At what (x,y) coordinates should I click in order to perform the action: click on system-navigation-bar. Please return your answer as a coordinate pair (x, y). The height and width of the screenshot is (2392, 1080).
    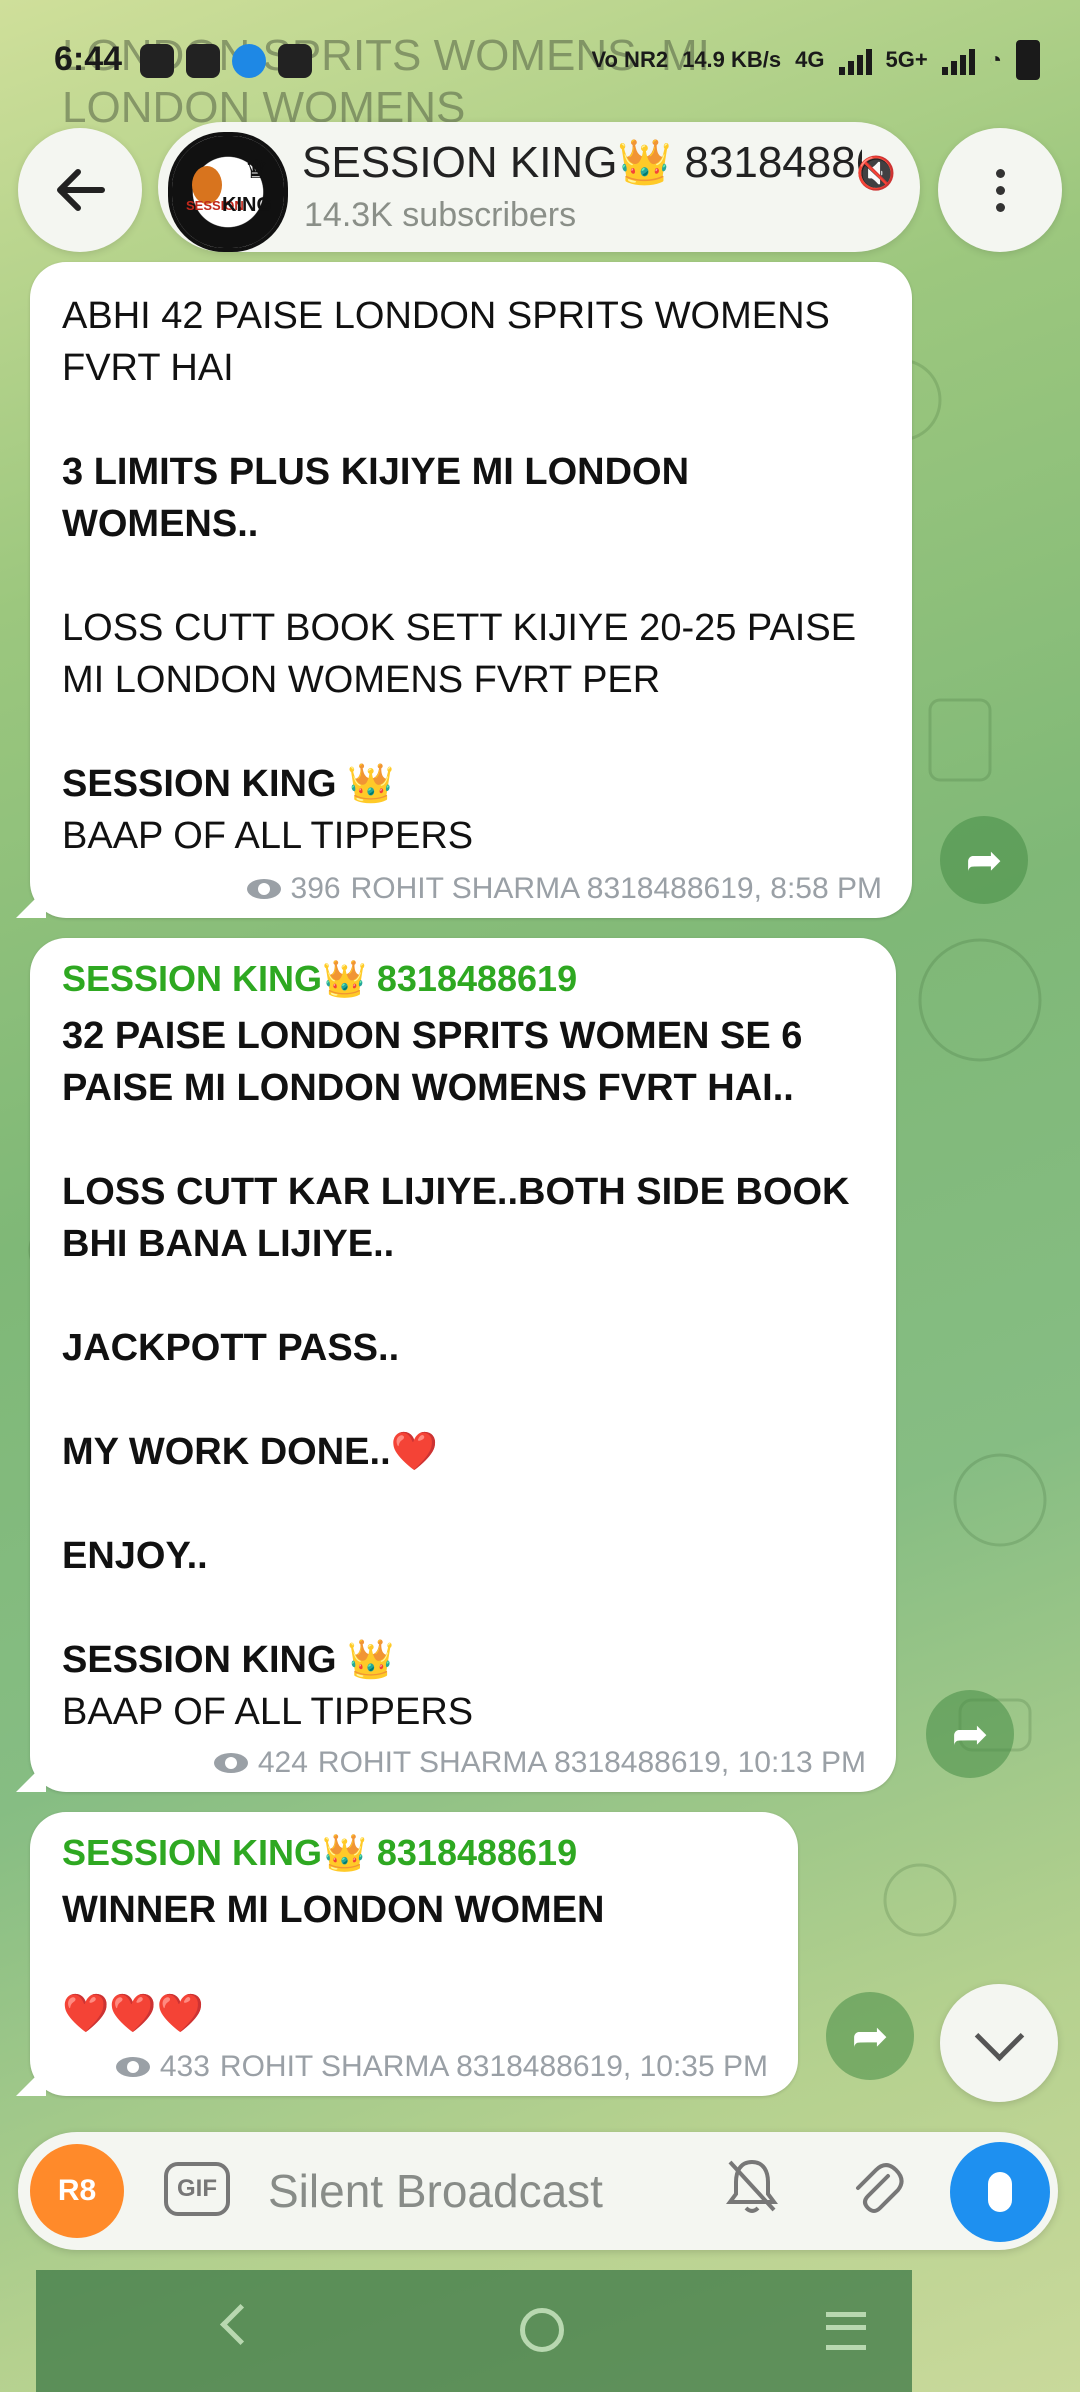
    Looking at the image, I should click on (474, 2331).